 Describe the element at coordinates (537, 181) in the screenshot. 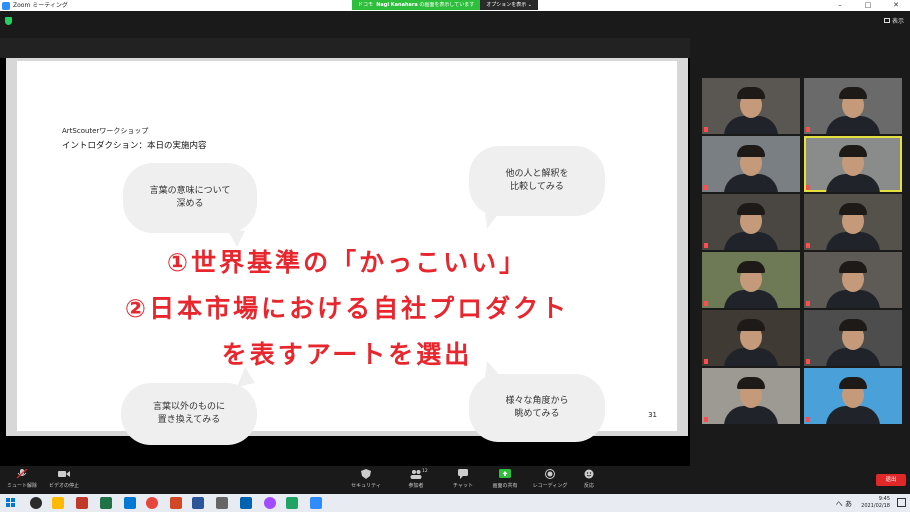

I see `speech-bubble-2: 他の人と解釈を 比較してみる` at that location.